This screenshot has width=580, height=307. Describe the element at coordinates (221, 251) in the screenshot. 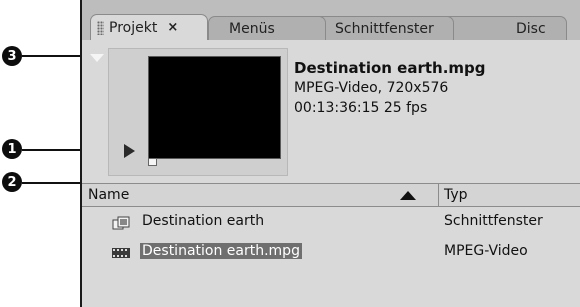

I see `item-name: Destination earth.mpg` at that location.